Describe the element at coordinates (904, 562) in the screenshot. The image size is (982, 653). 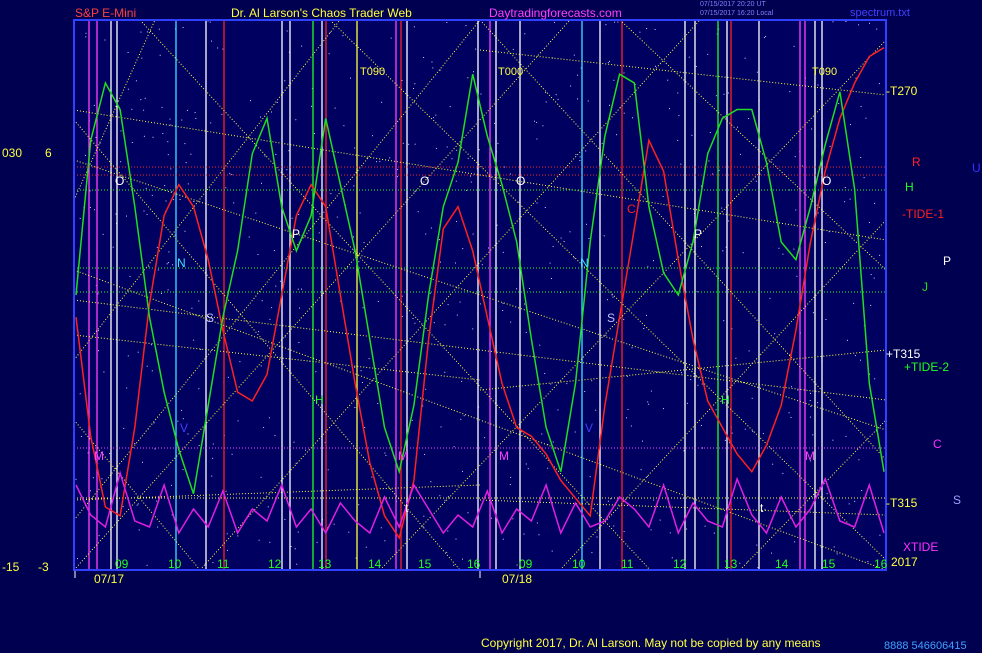
I see `label-year: 2017` at that location.